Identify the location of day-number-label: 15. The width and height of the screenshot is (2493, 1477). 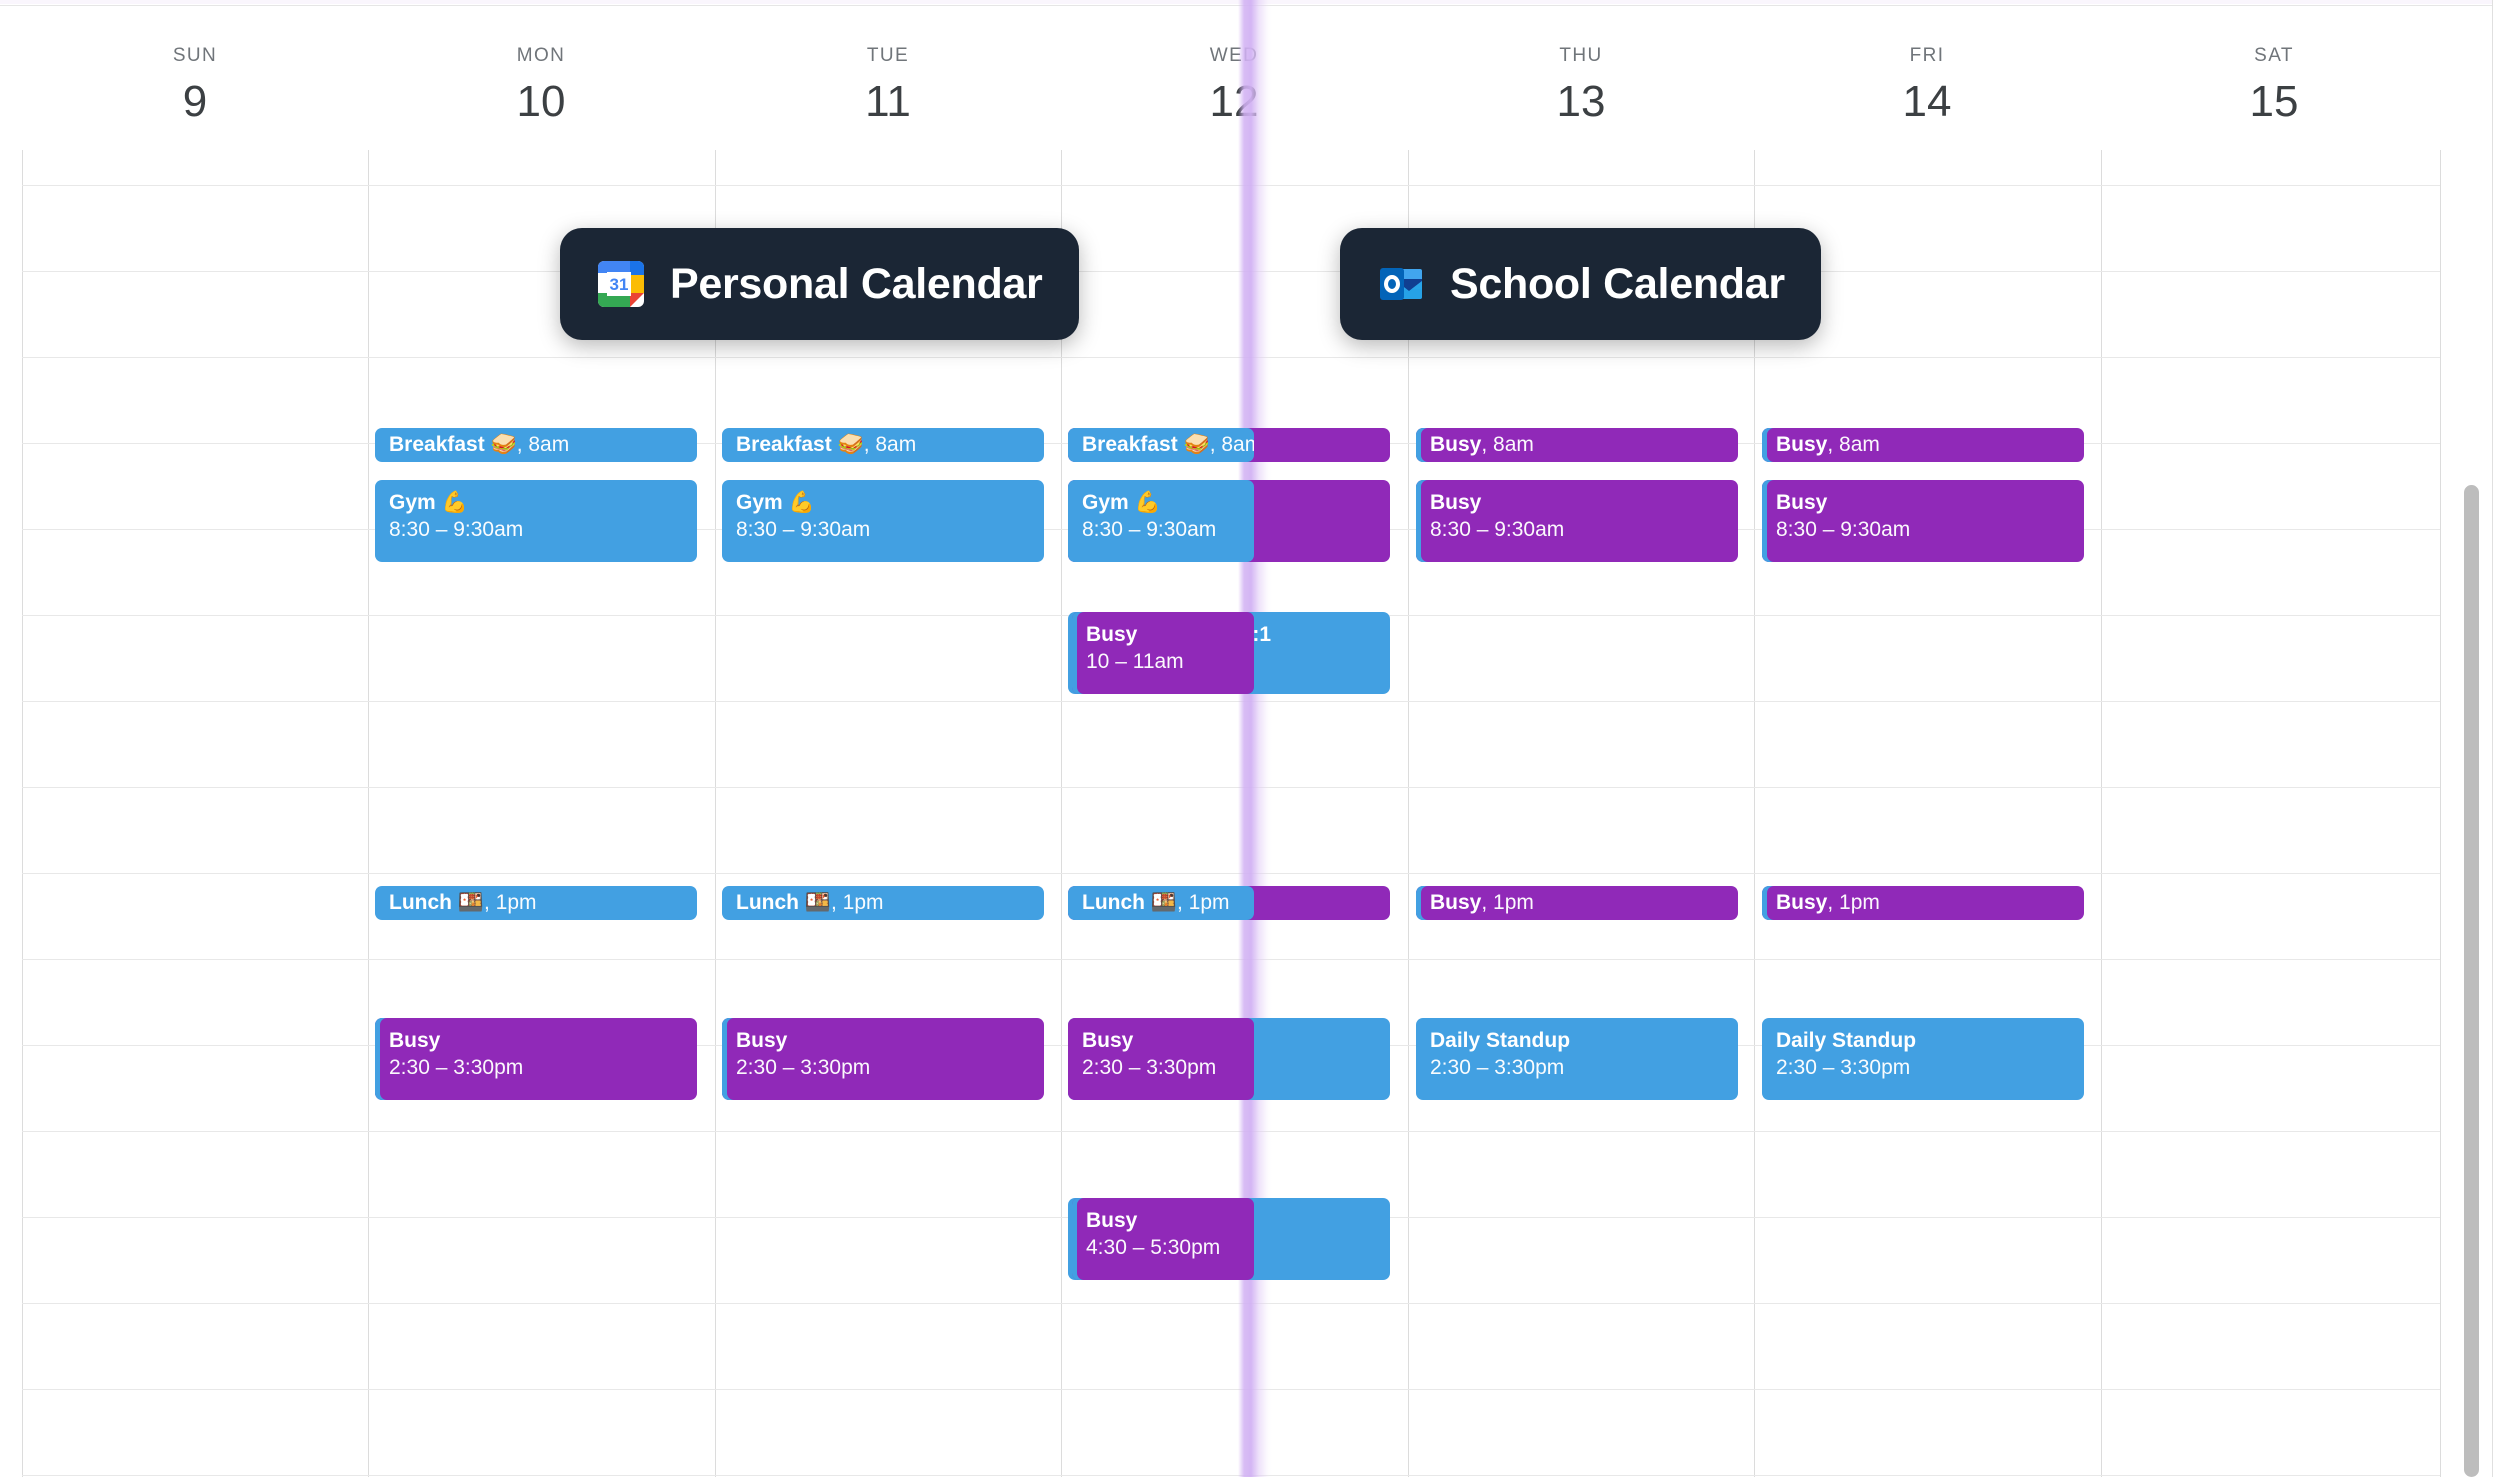
(2274, 101).